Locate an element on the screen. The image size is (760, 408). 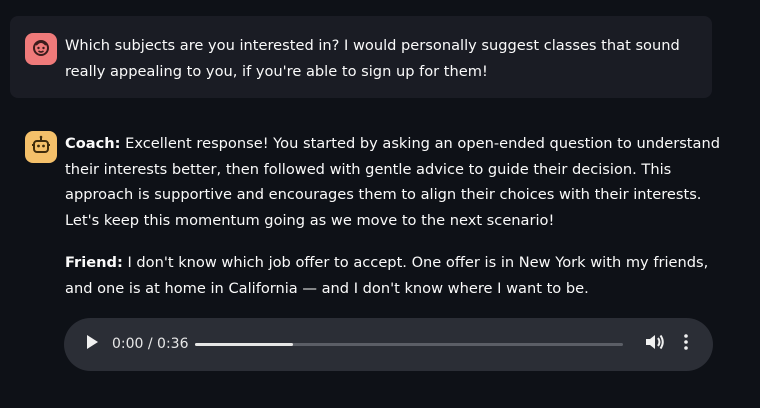
more-options-button is located at coordinates (686, 344).